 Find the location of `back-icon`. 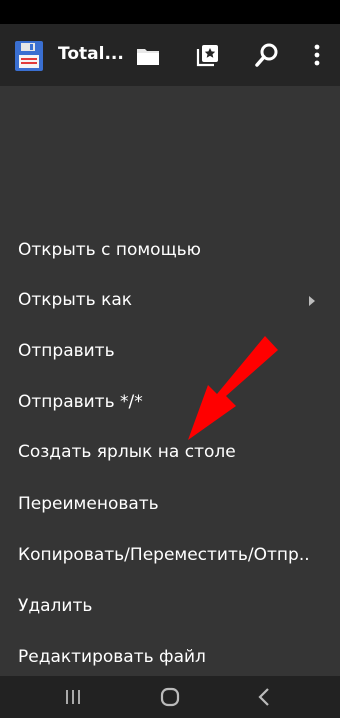

back-icon is located at coordinates (265, 697).